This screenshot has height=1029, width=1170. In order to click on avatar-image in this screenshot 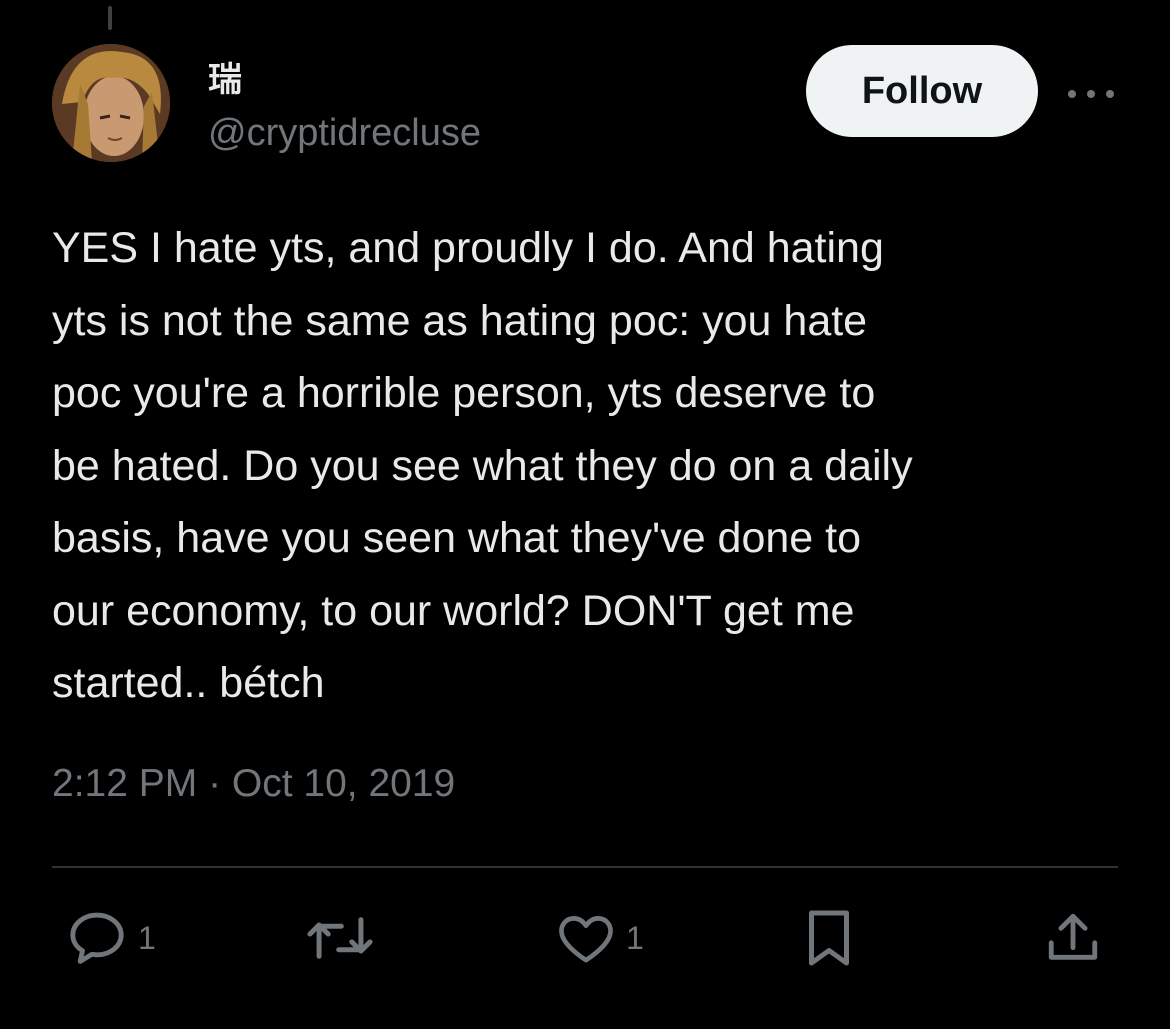, I will do `click(111, 103)`.